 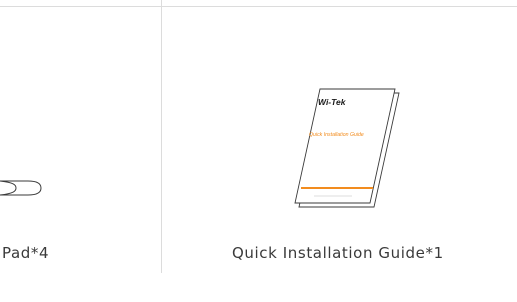 I want to click on quick-installation-guide-booklet: Wi-Tek Quick Installation Guide, so click(x=347, y=148).